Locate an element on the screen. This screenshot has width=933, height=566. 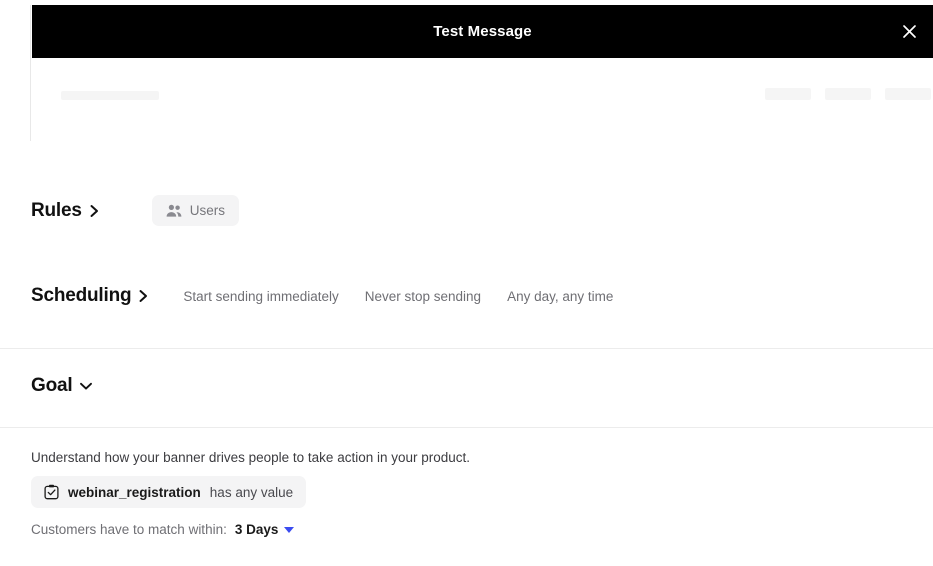
banner-preview: Test Message is located at coordinates (482, 31).